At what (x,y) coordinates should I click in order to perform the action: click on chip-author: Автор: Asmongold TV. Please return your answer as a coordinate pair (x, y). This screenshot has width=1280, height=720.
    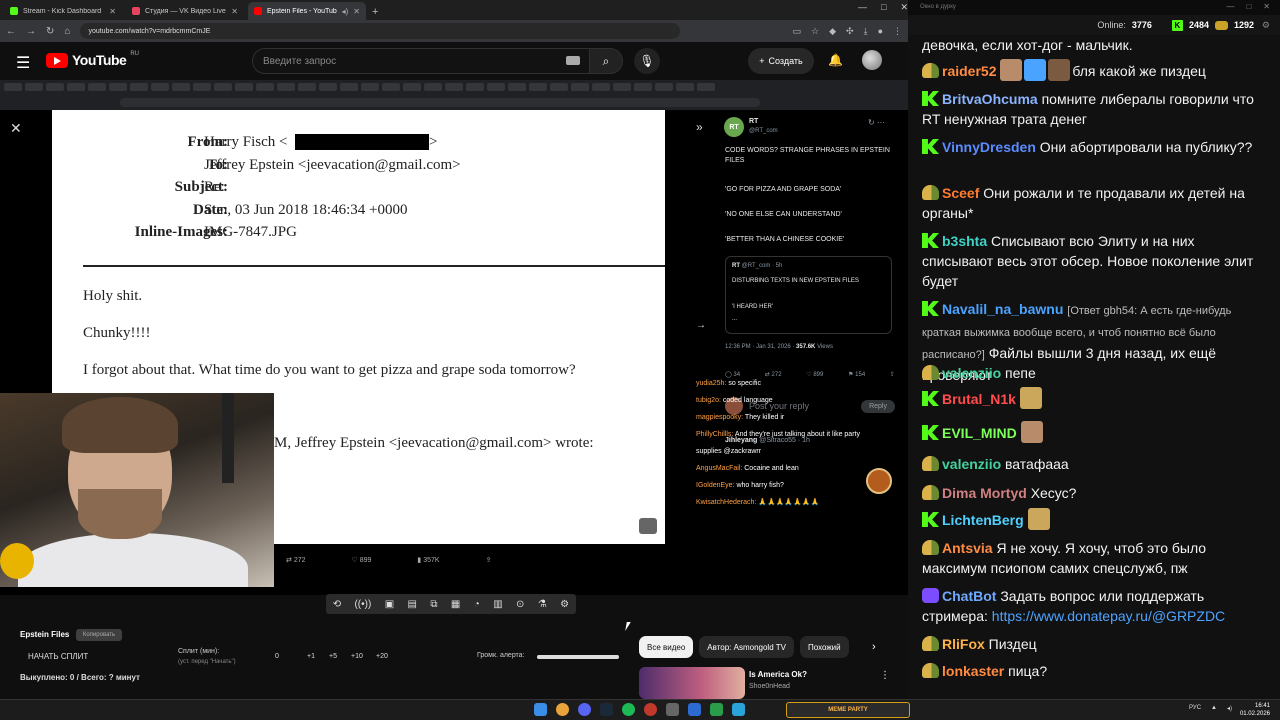
    Looking at the image, I should click on (746, 647).